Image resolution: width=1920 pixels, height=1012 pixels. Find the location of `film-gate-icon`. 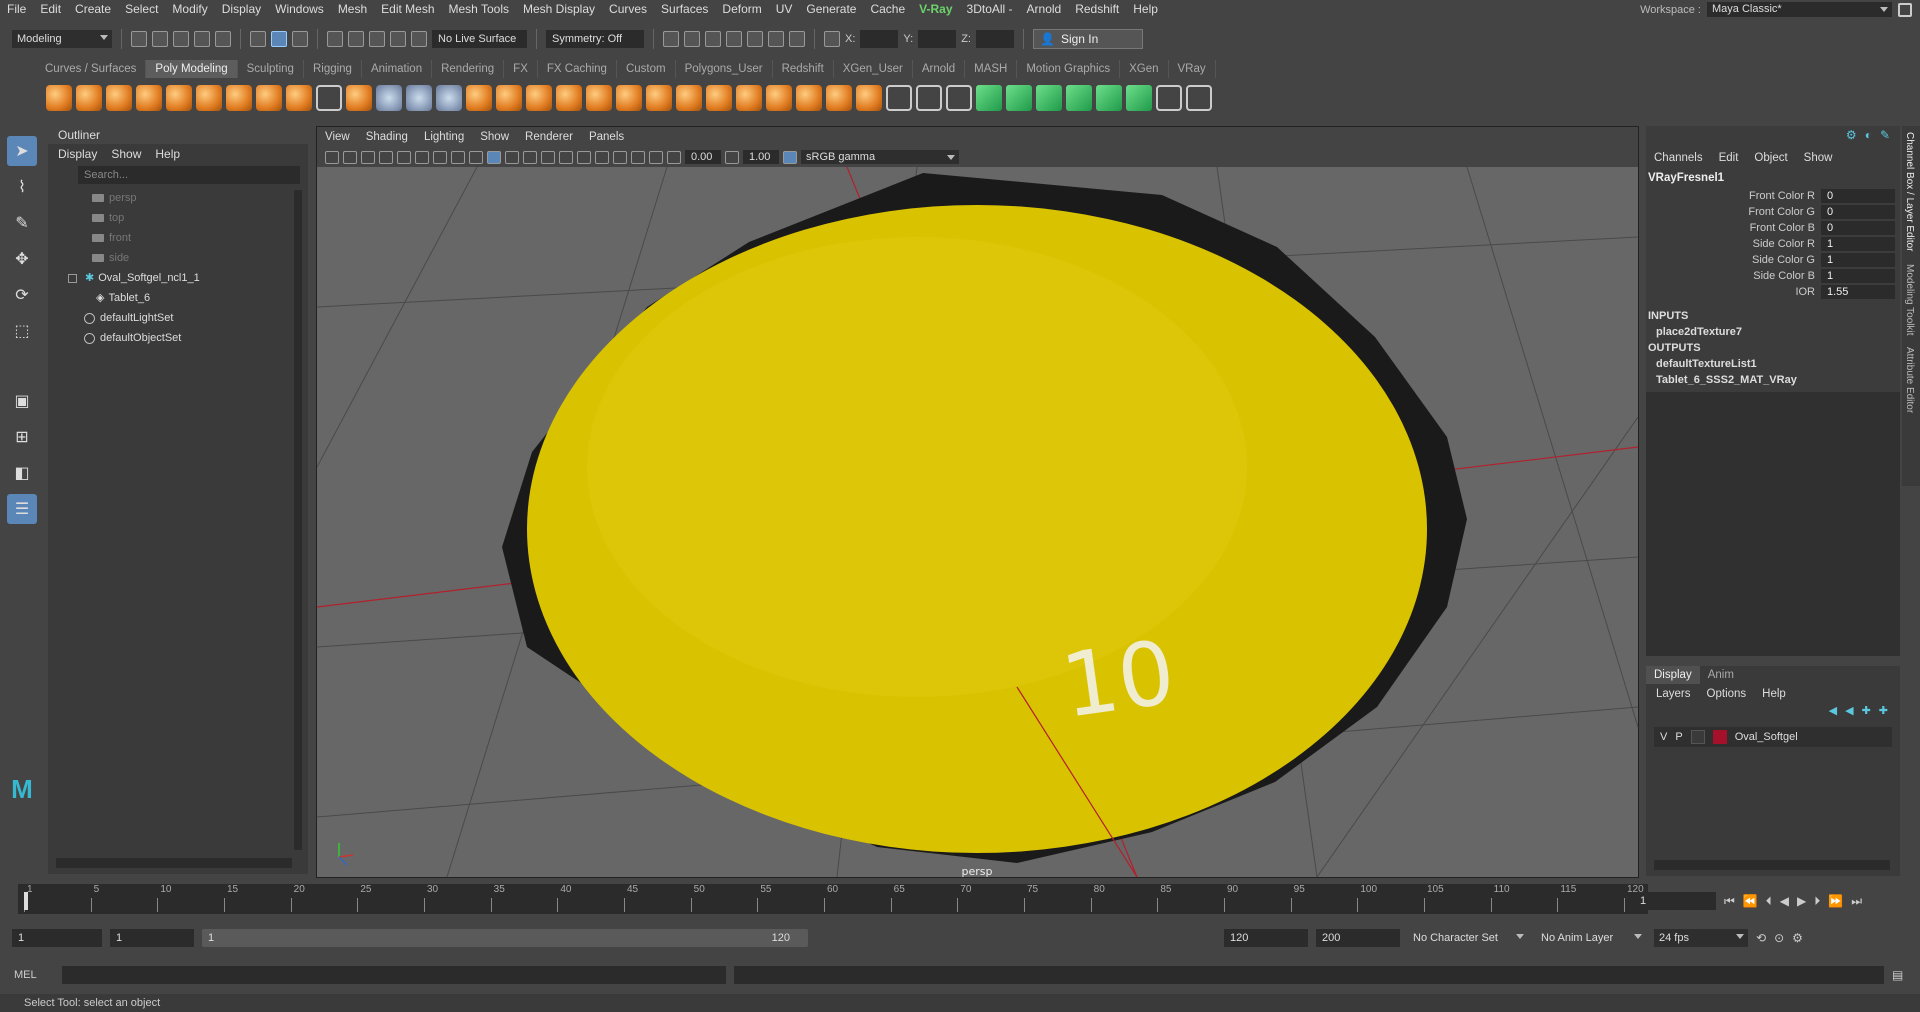

film-gate-icon is located at coordinates (422, 157).